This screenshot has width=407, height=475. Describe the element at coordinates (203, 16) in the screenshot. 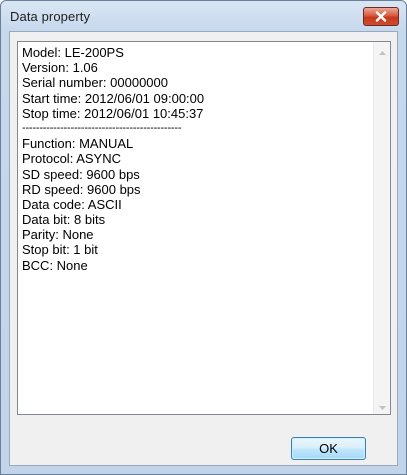

I see `title-bar: Data property` at that location.